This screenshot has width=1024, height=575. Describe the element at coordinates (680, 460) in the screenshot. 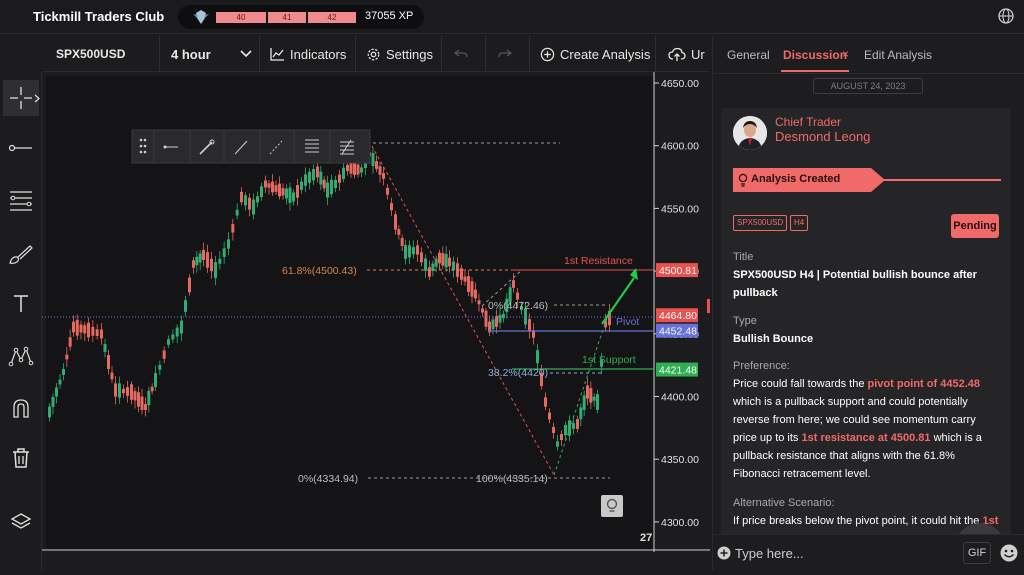

I see `price-axis-label: 4350.00` at that location.